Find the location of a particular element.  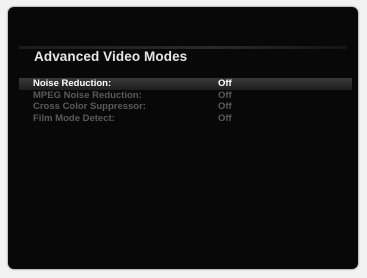

menu-item-mpeg-noise-reduction: MPEG Noise Reduction: Off is located at coordinates (185, 96).